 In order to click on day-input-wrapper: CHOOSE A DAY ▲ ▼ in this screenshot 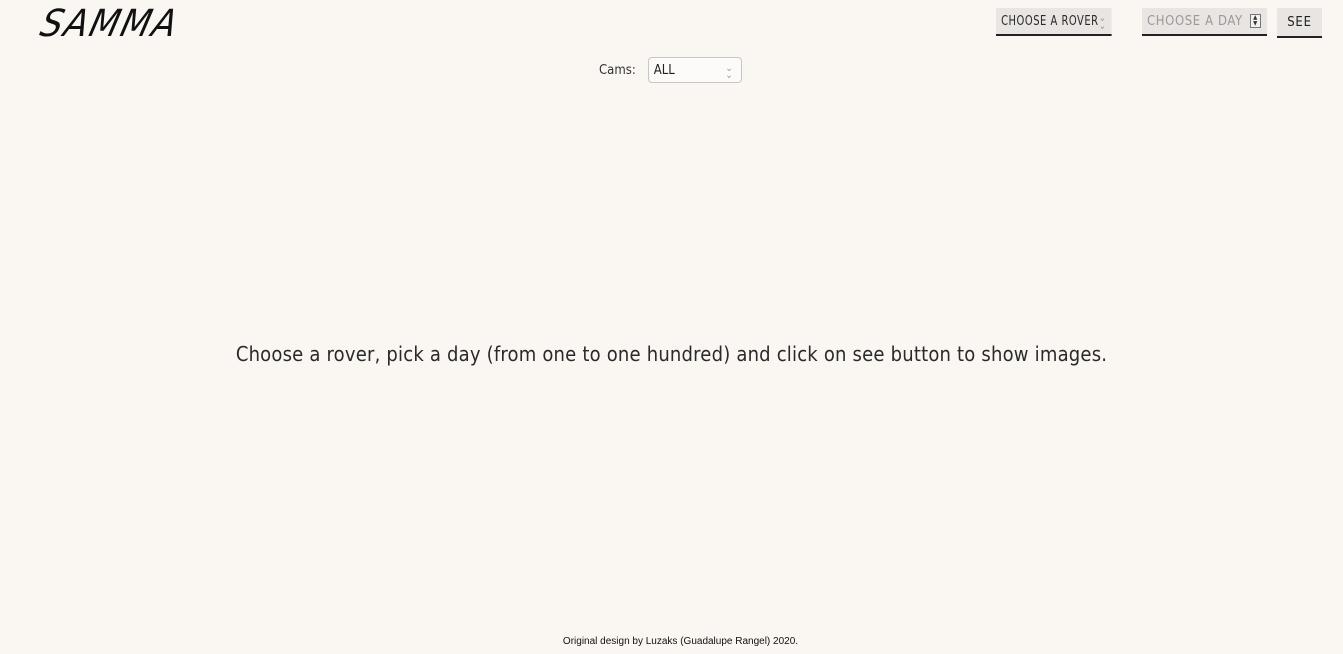, I will do `click(1204, 22)`.